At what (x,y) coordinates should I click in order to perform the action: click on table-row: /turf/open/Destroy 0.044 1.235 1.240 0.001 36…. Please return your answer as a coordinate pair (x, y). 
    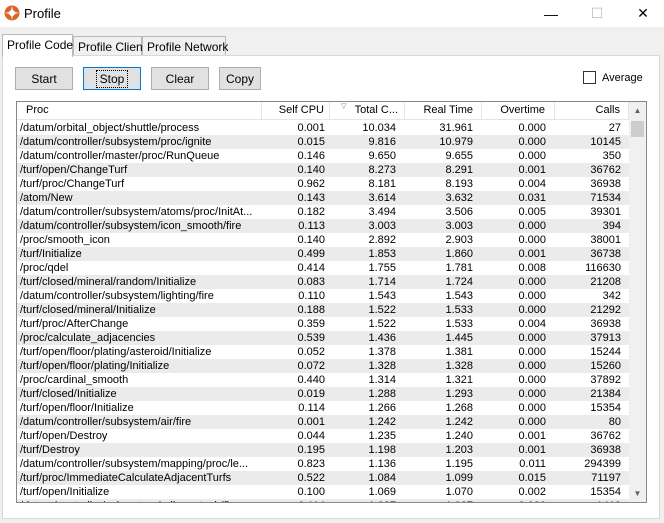
    Looking at the image, I should click on (323, 436).